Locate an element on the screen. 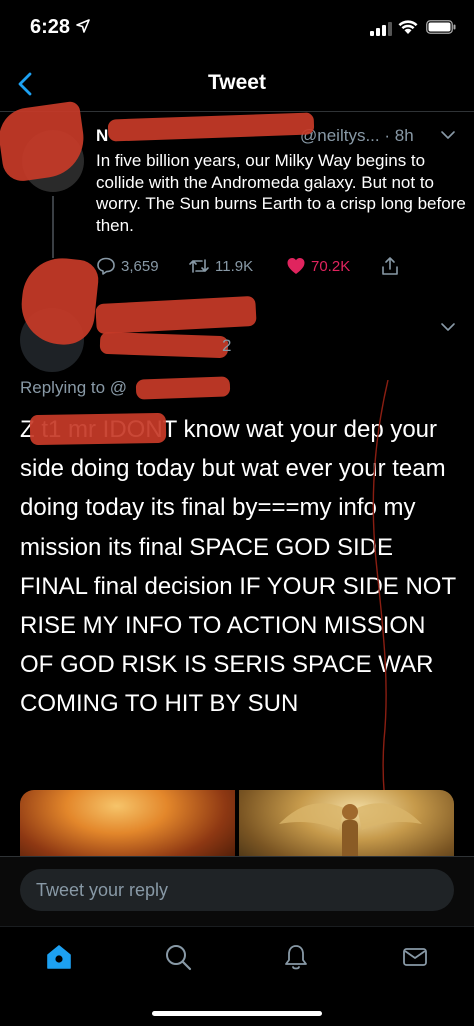  tab-notifications is located at coordinates (296, 957).